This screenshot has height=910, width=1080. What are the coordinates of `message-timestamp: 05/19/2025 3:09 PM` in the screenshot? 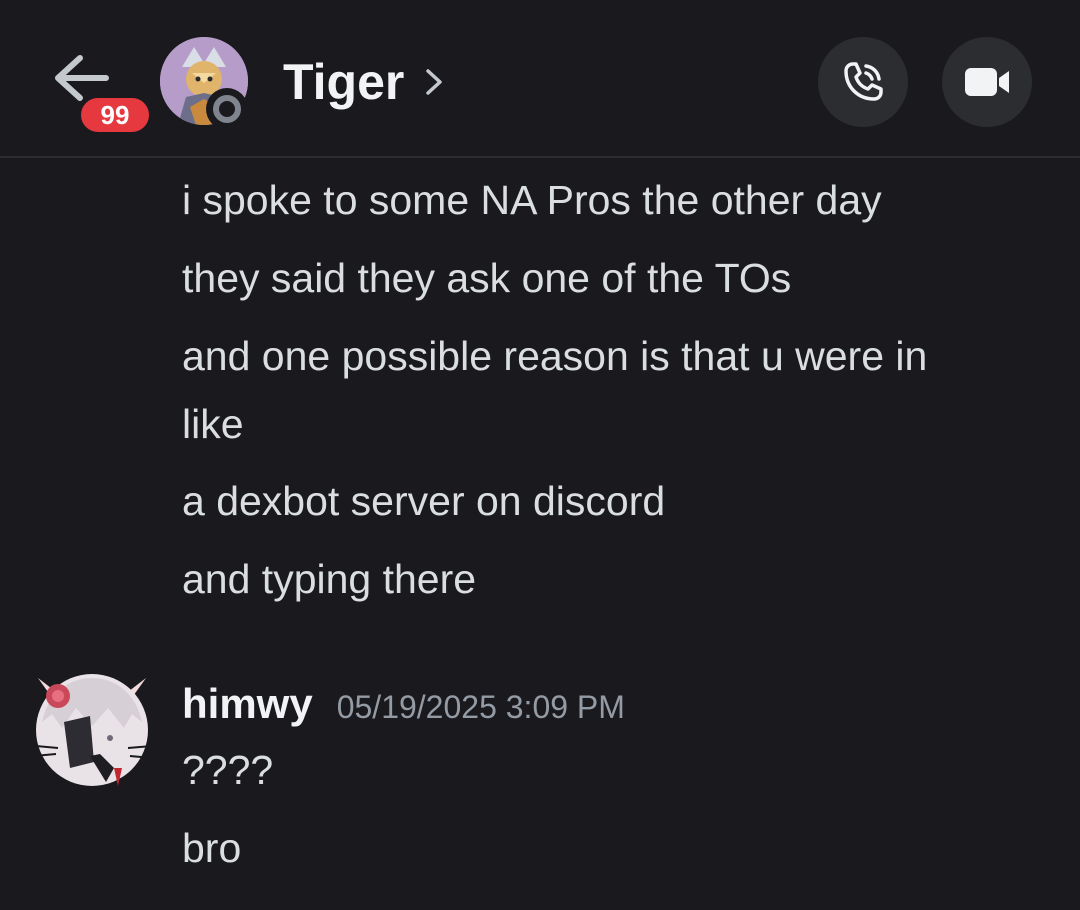 It's located at (480, 707).